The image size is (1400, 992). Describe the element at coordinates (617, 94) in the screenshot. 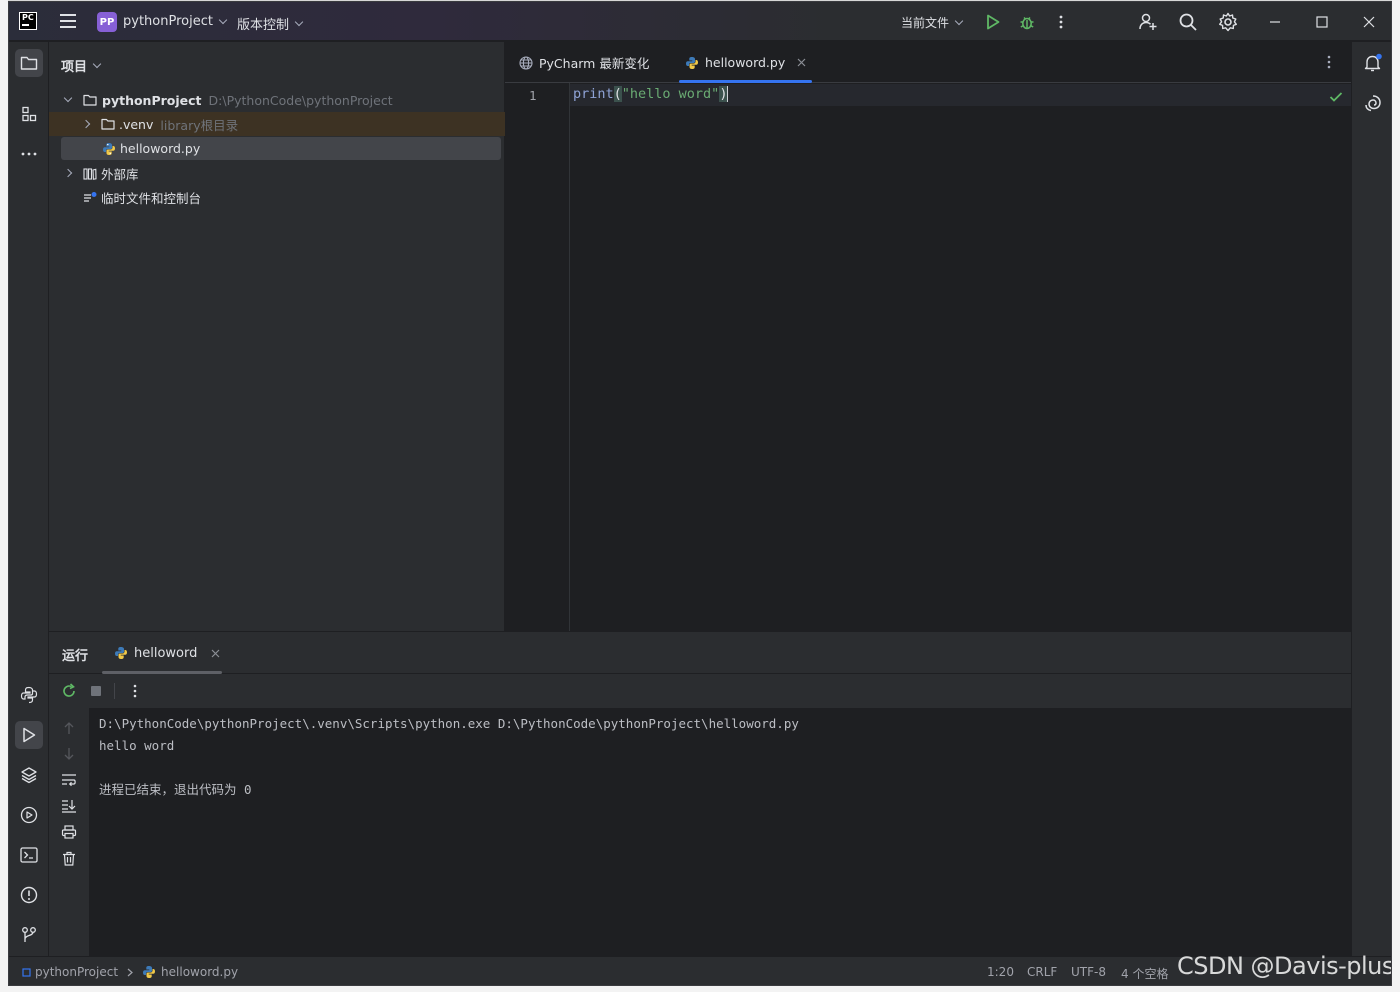

I see `code-paren-open: (` at that location.